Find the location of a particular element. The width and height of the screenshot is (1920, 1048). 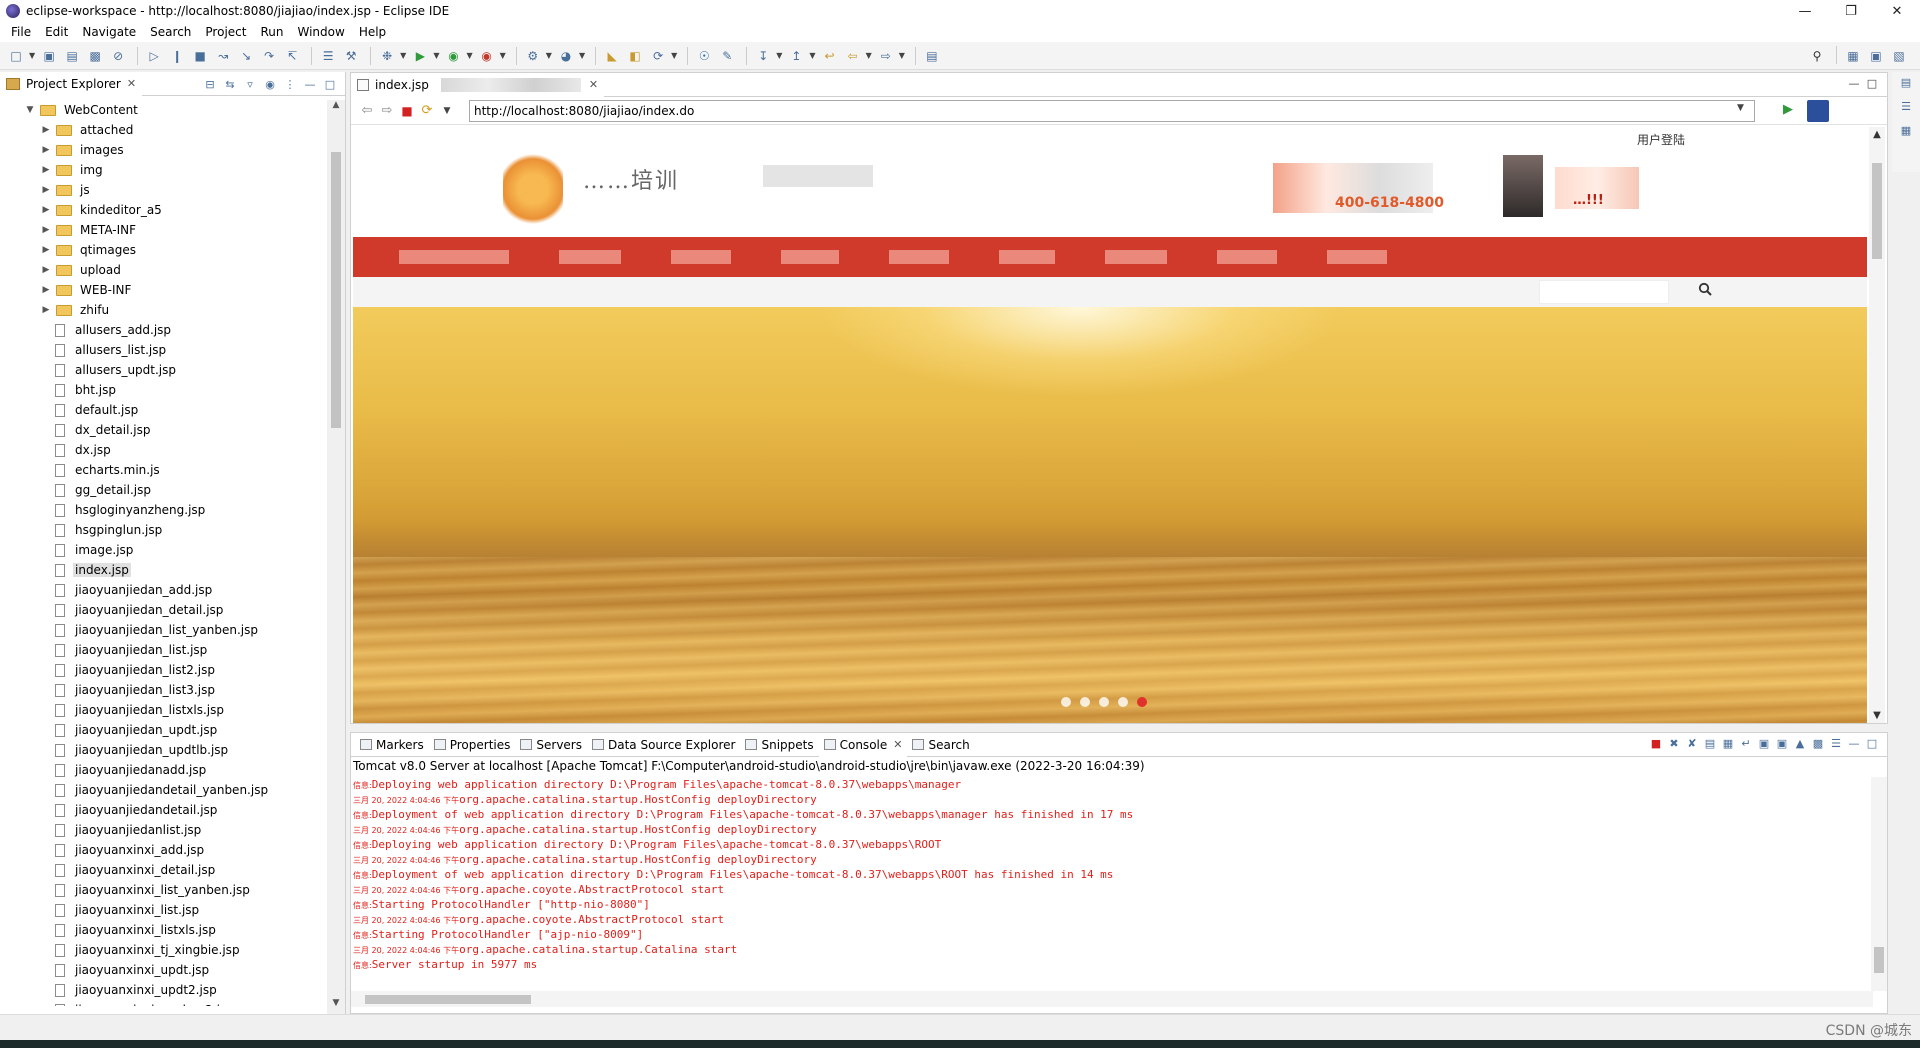

forward-icon: ⇨ is located at coordinates (886, 56).